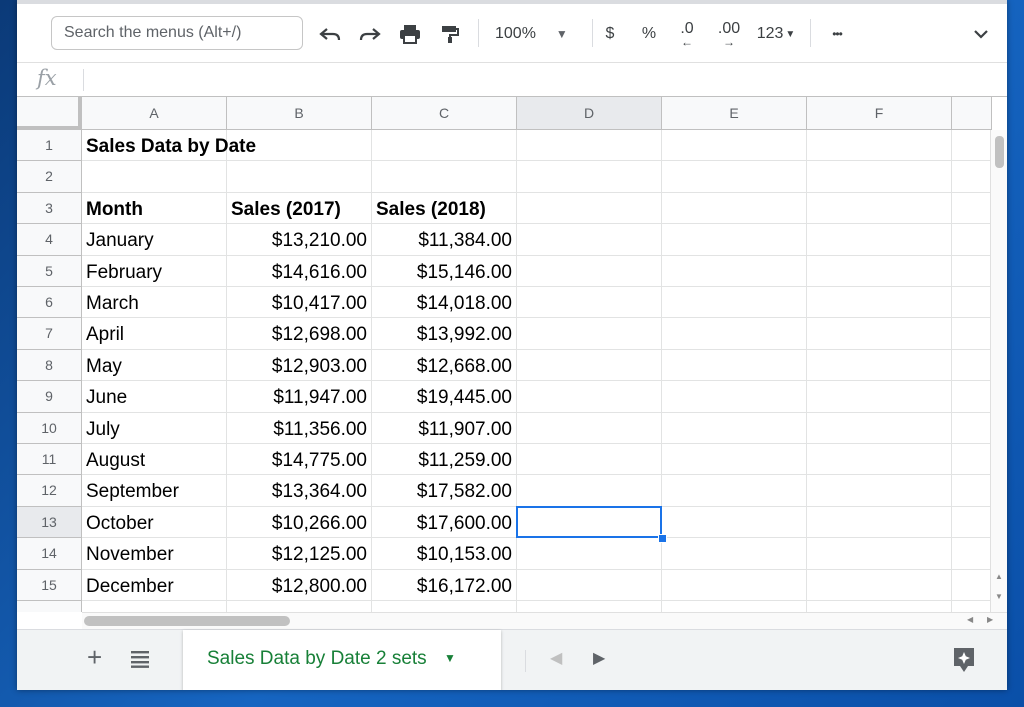 The image size is (1024, 707). I want to click on column-header-partial, so click(972, 113).